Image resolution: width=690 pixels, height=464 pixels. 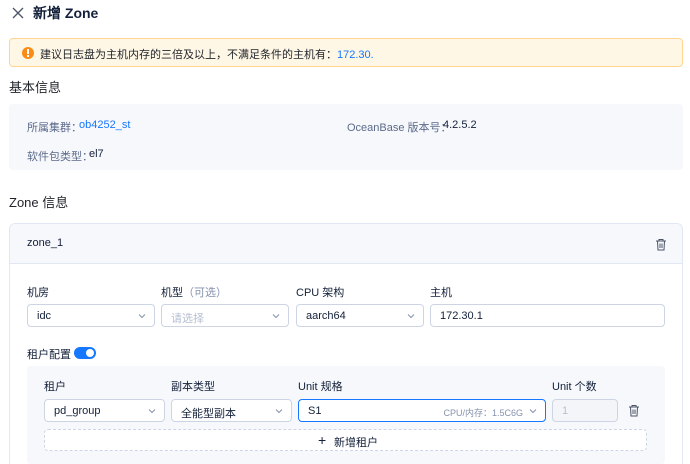 I want to click on replica-select: 全能型副本, so click(x=231, y=410).